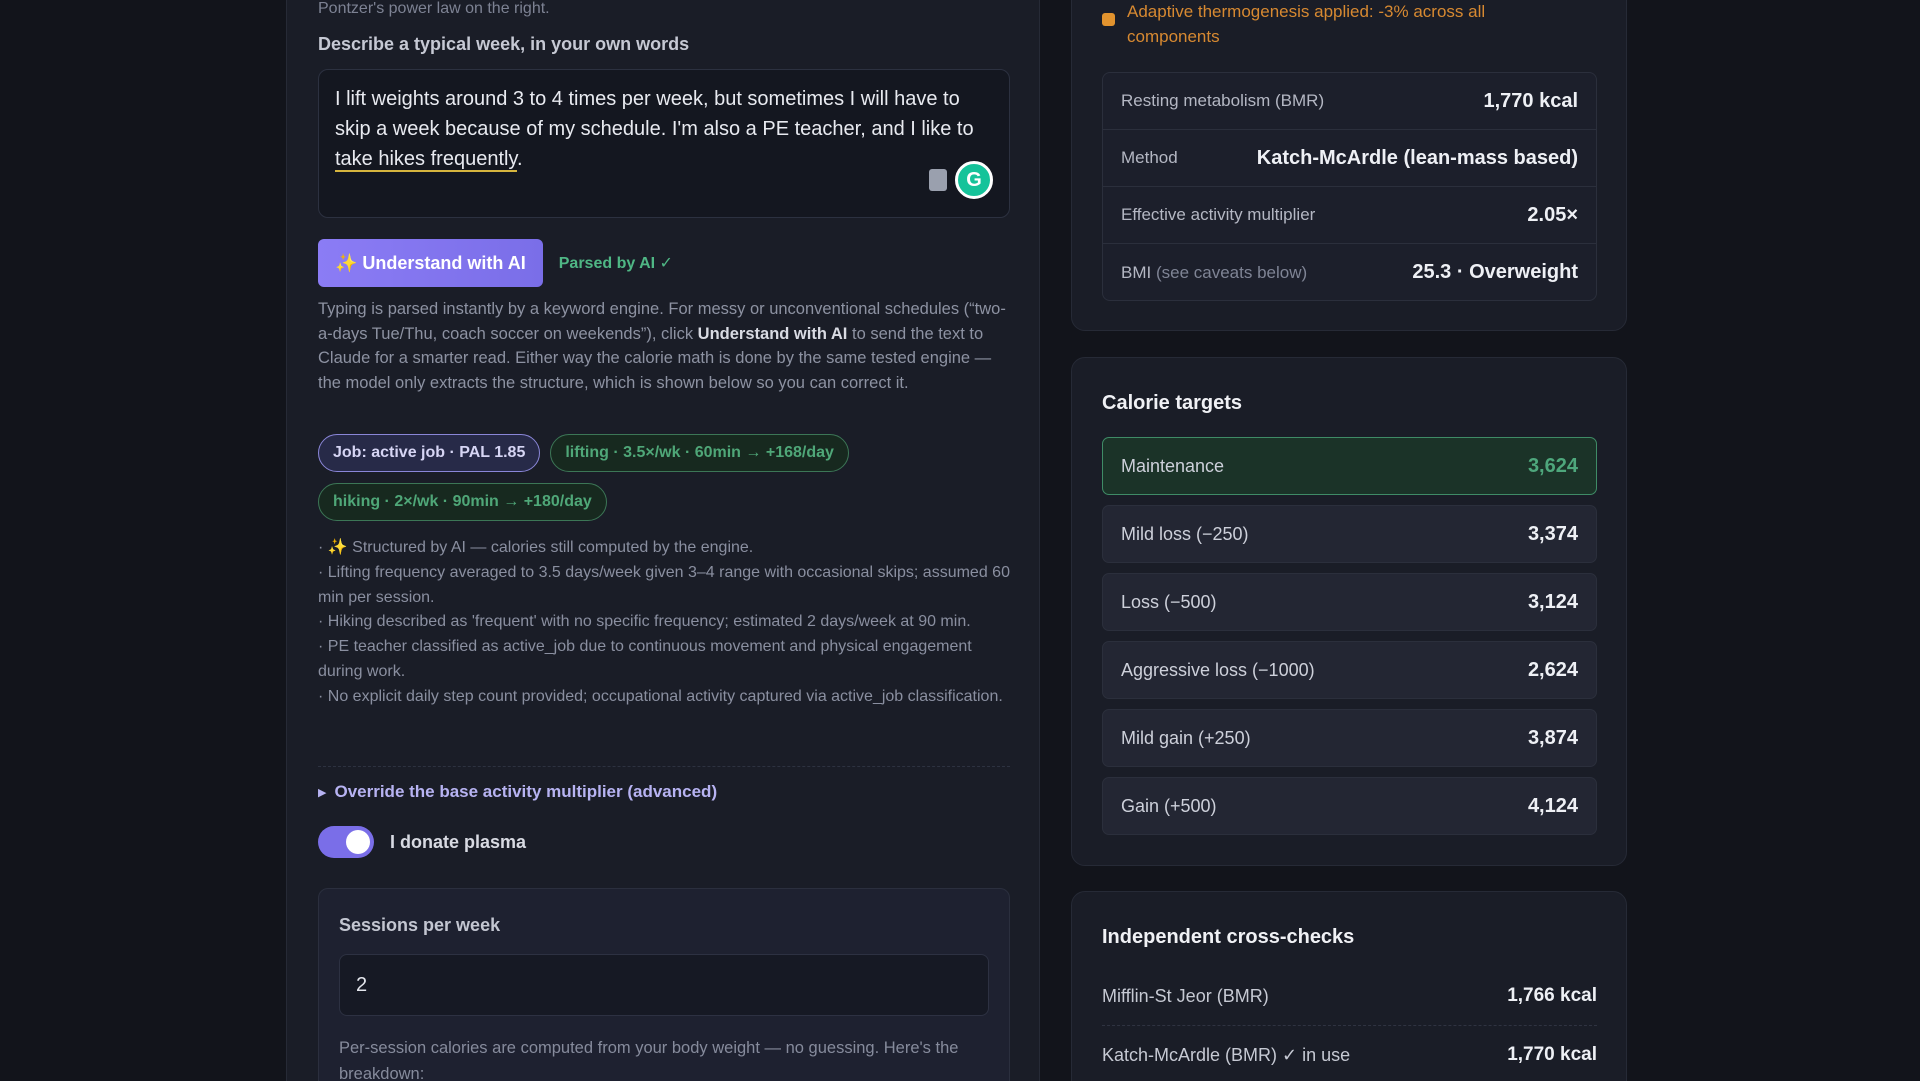 This screenshot has width=1920, height=1081. What do you see at coordinates (699, 453) in the screenshot?
I see `lifting-chip: lifting · 3.5×/wk · 60min → +168/day` at bounding box center [699, 453].